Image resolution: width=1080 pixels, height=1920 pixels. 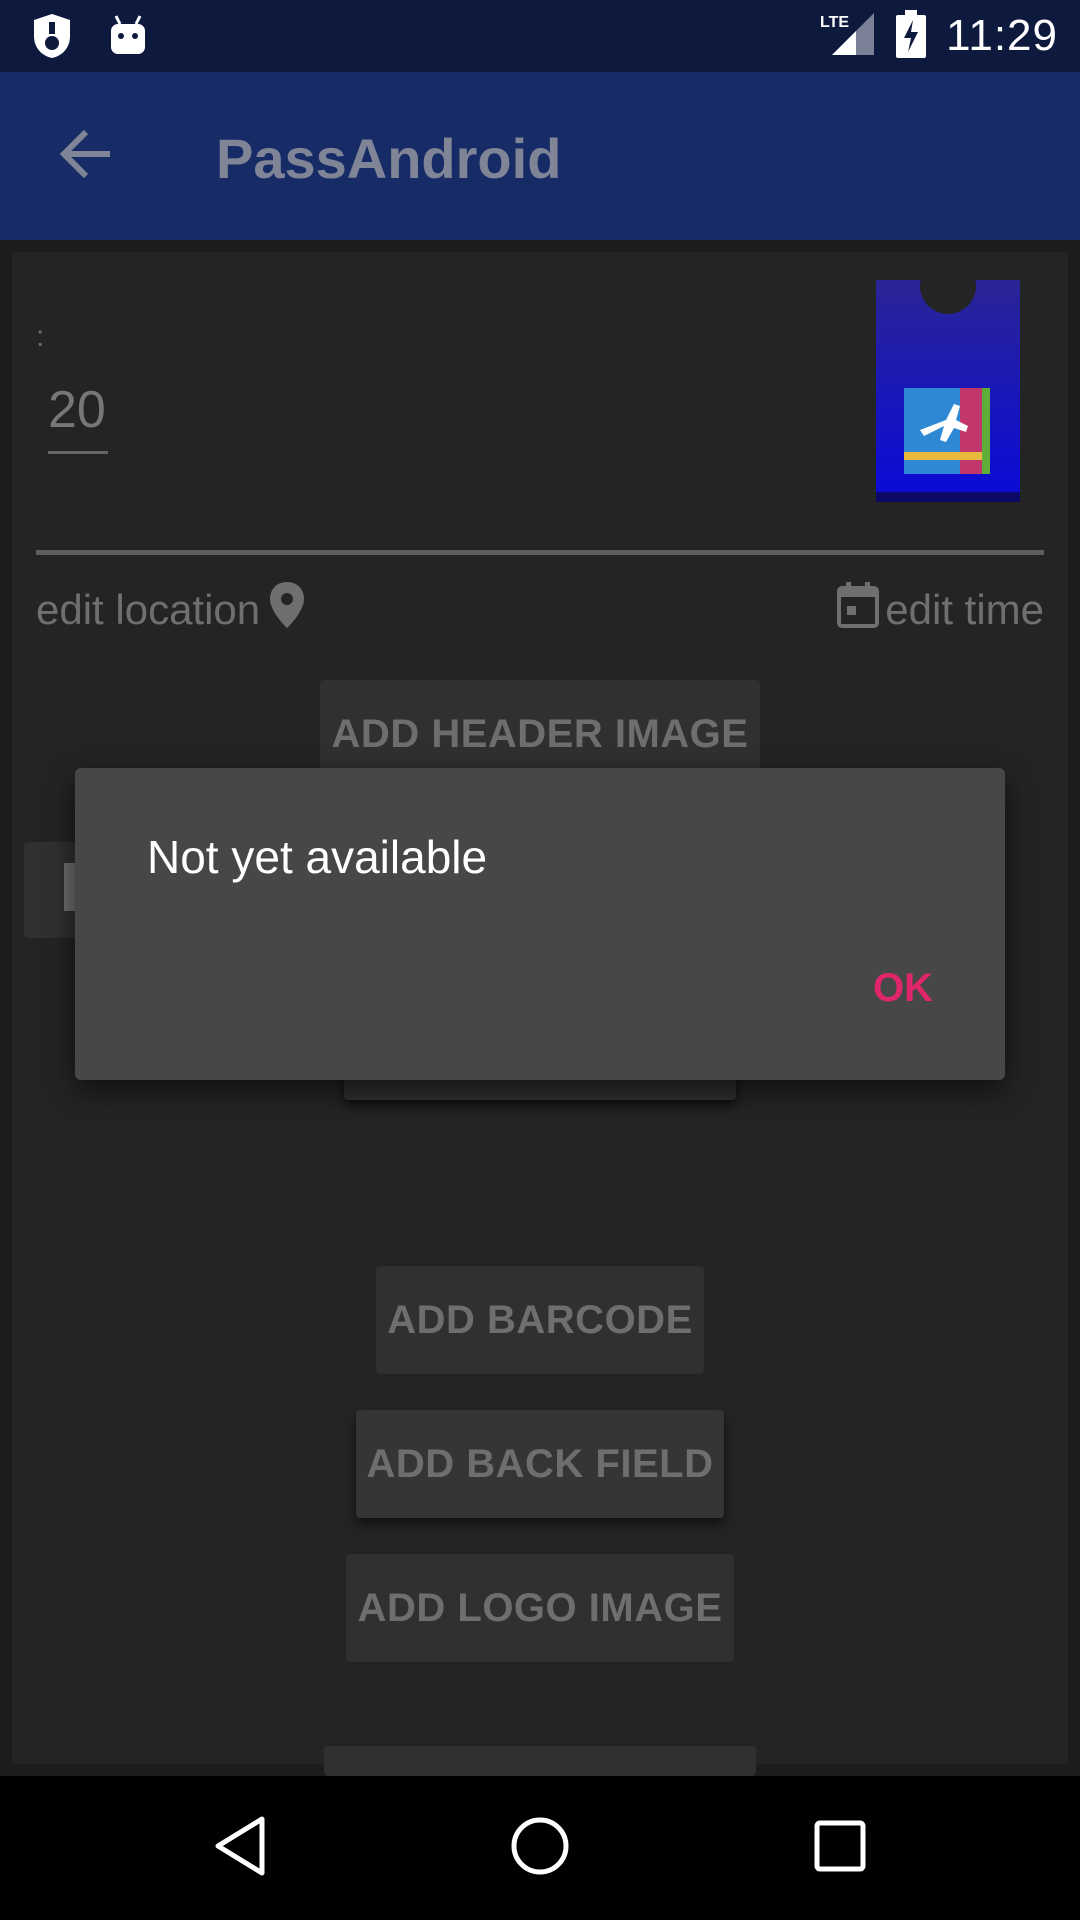 I want to click on battery-charging-icon, so click(x=911, y=36).